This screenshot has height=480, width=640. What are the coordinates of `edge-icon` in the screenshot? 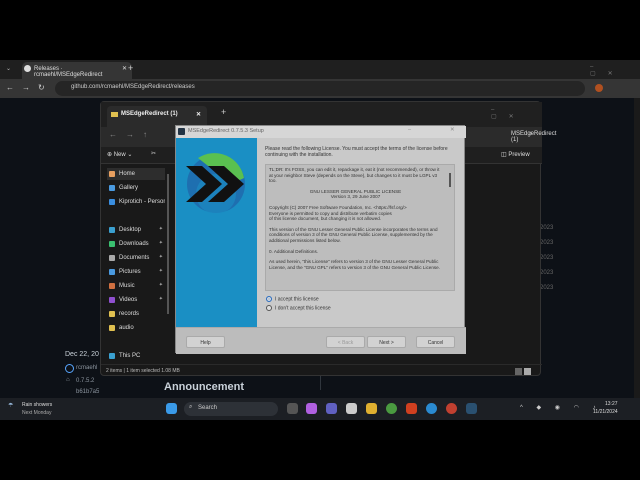 It's located at (431, 408).